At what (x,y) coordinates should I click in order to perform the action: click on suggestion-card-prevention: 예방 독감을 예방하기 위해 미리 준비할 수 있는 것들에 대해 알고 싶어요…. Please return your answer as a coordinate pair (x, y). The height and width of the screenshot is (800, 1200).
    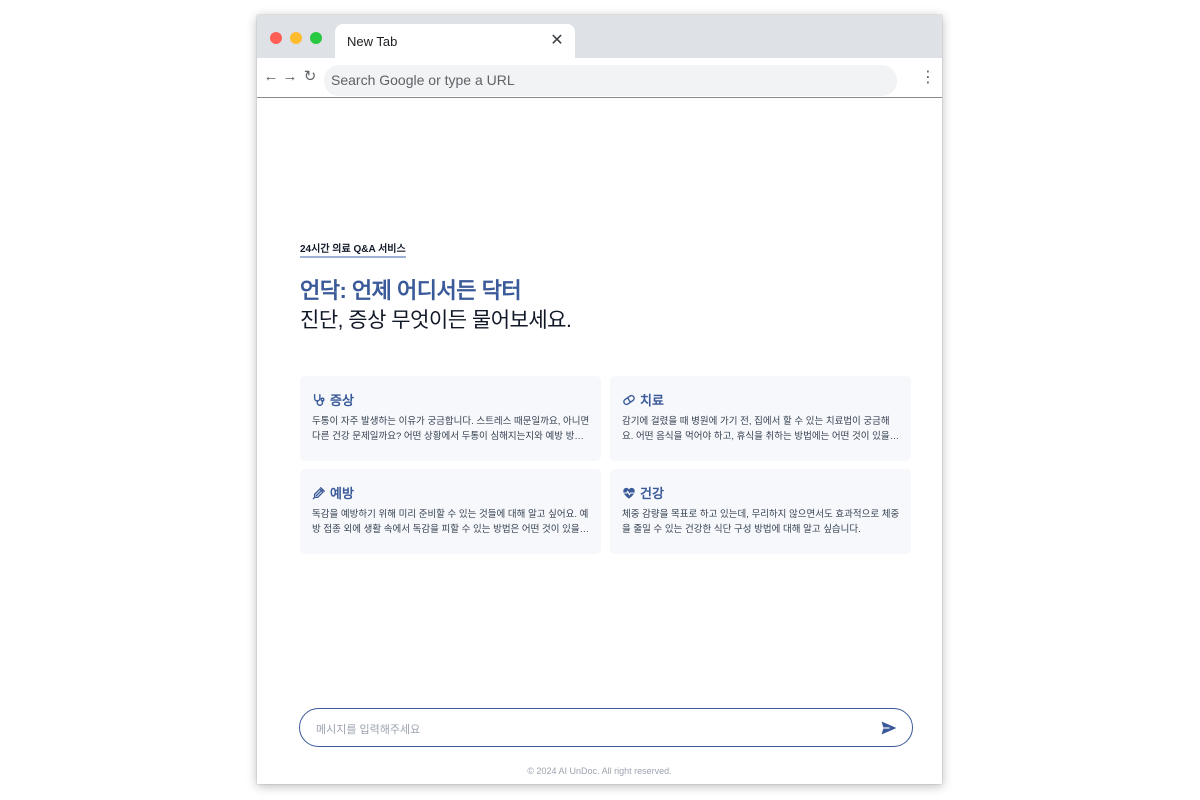
    Looking at the image, I should click on (450, 511).